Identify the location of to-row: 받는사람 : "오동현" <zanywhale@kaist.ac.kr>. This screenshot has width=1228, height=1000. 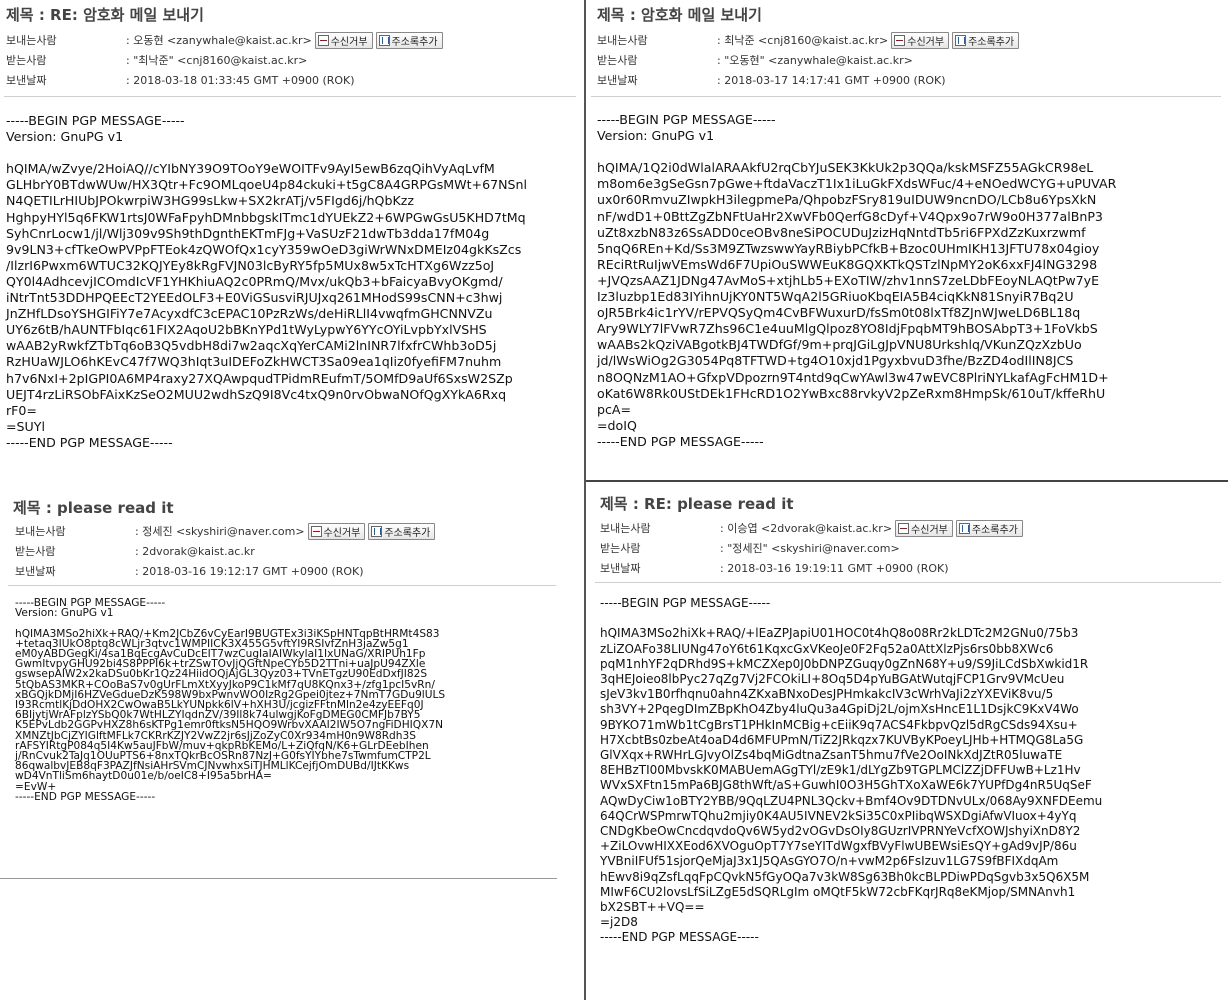
(912, 60).